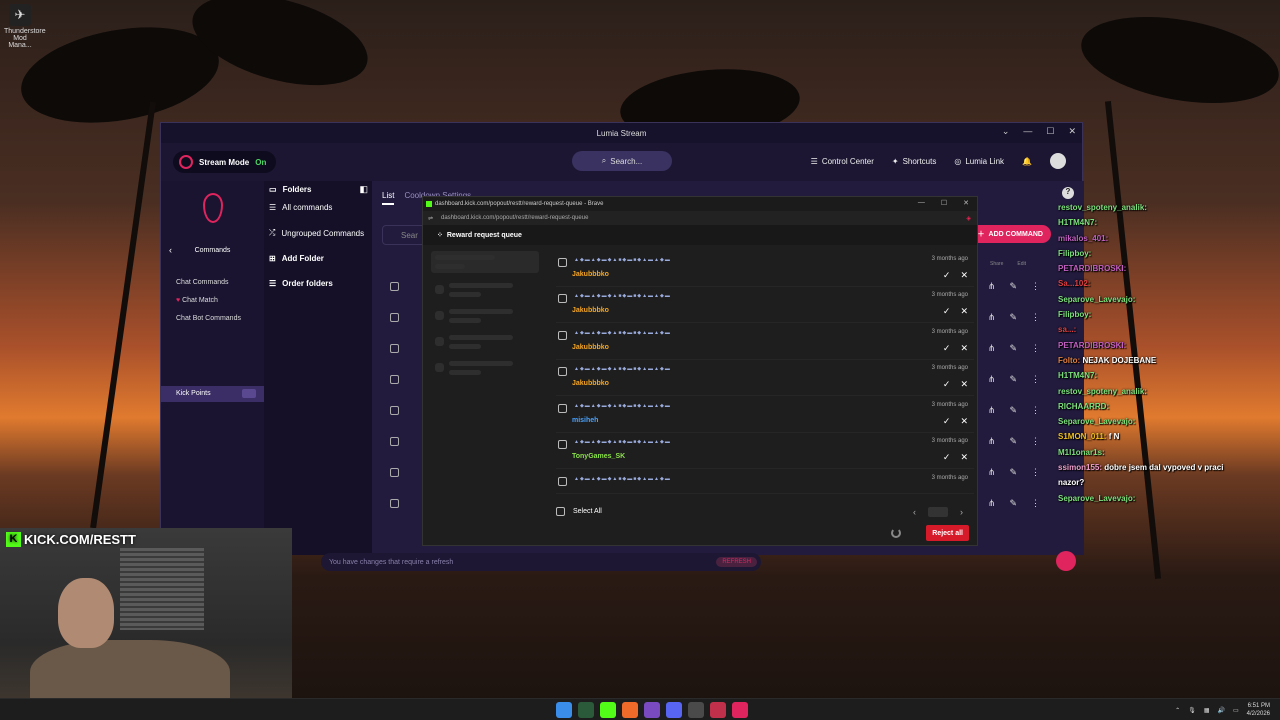 The image size is (1280, 720). What do you see at coordinates (208, 318) in the screenshot?
I see `sidebar-item-chat-bot-commands: Chat Bot Commands` at bounding box center [208, 318].